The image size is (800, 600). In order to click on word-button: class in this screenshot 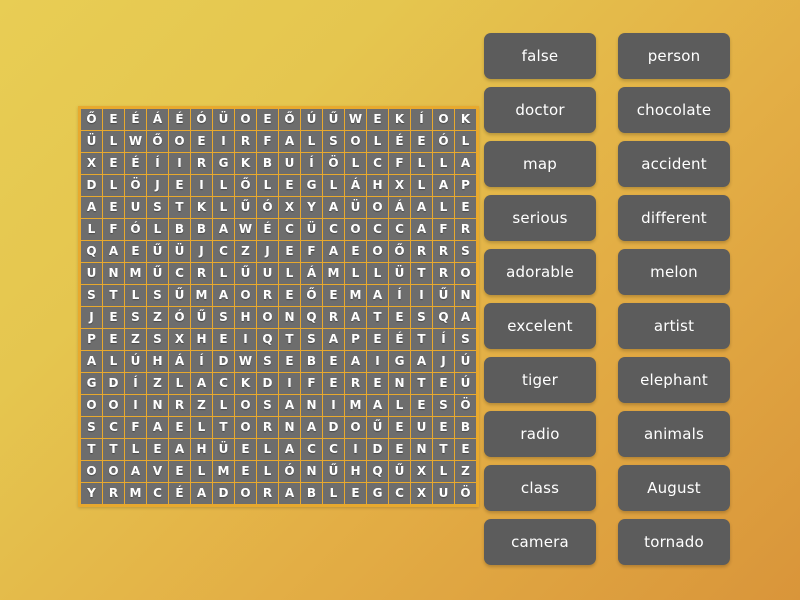, I will do `click(540, 488)`.